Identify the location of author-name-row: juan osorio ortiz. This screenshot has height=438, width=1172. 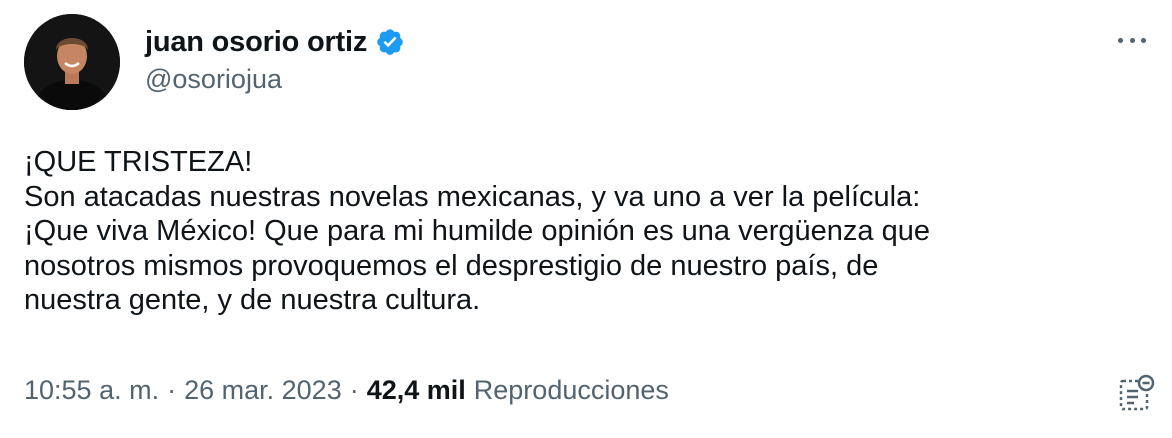
(275, 42).